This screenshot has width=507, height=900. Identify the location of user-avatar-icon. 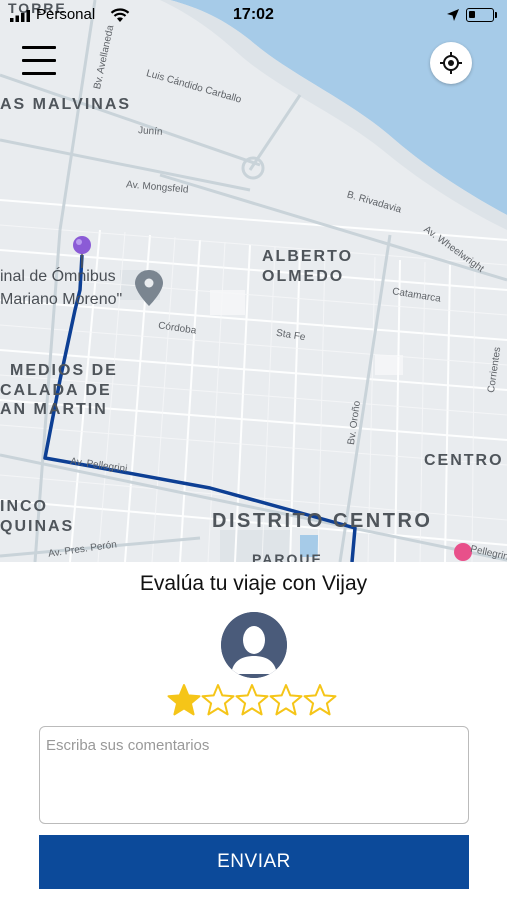
(254, 645).